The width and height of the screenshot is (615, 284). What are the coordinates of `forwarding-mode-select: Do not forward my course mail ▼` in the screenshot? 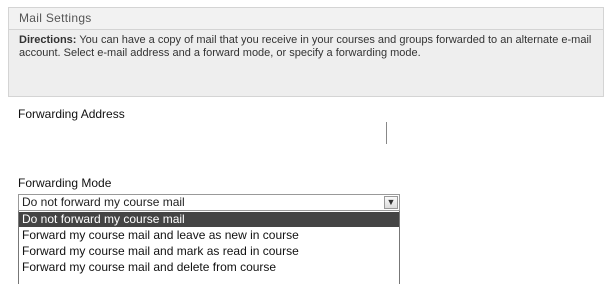 It's located at (209, 202).